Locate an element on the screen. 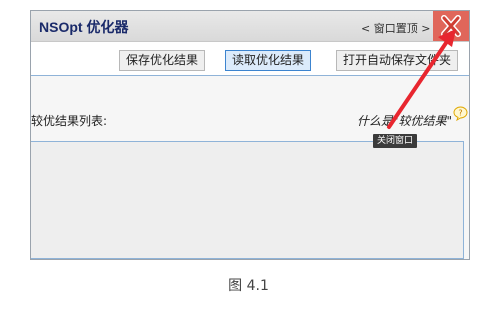 This screenshot has height=309, width=497. close-window-tooltip: 关闭窗口 is located at coordinates (395, 141).